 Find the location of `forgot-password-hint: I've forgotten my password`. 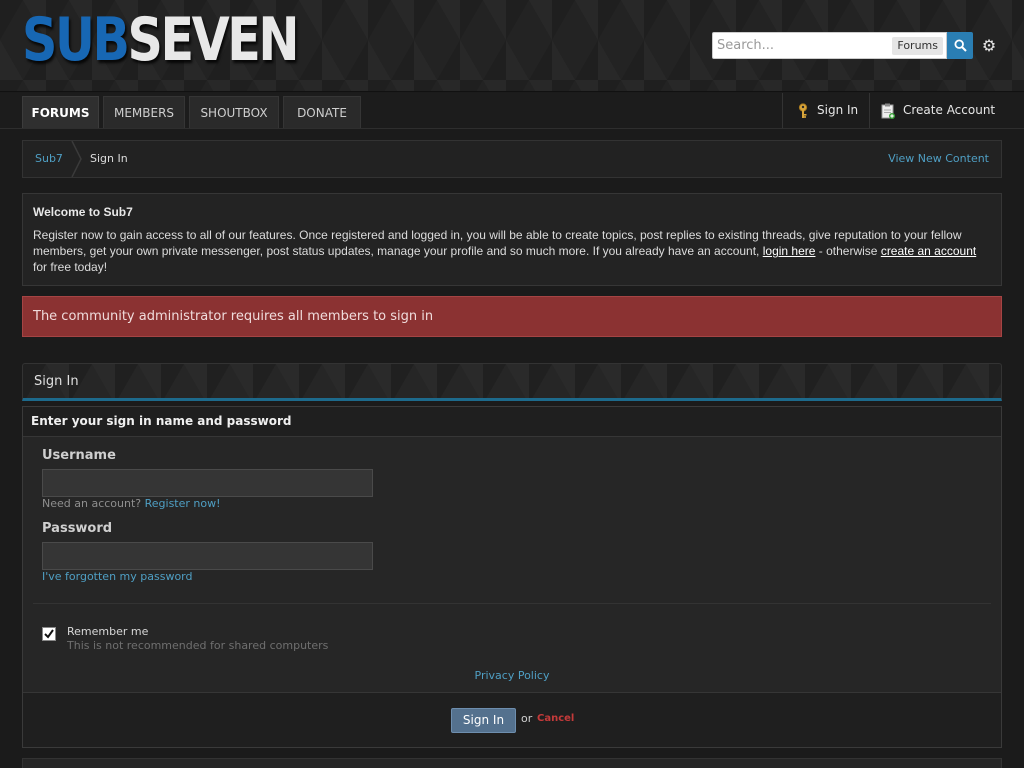

forgot-password-hint: I've forgotten my password is located at coordinates (117, 576).